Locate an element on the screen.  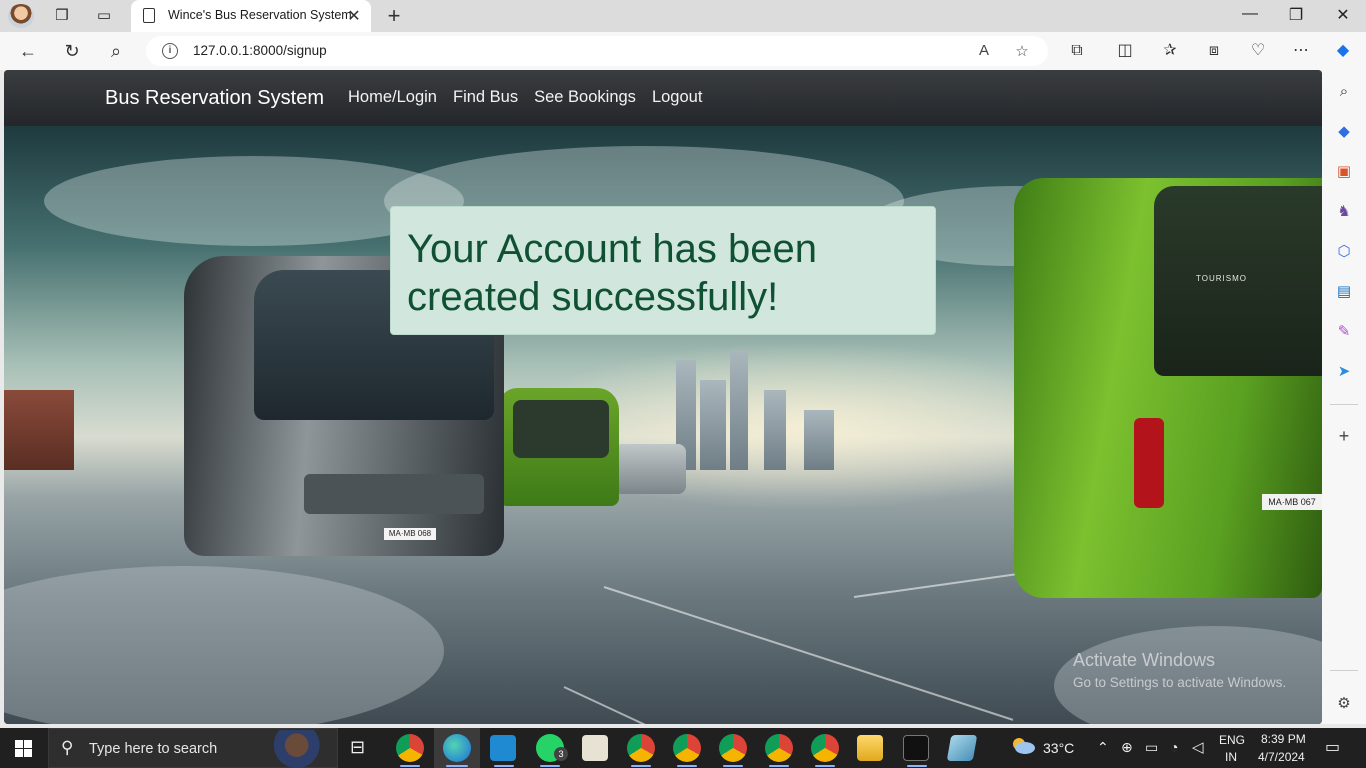
notification-center-icon: ▭ is located at coordinates (1332, 747).